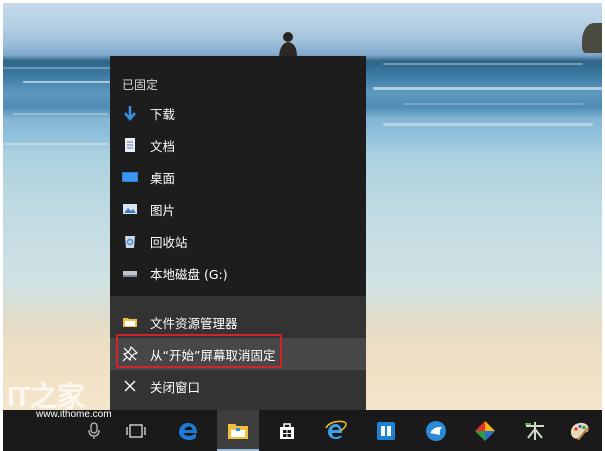 The width and height of the screenshot is (605, 451). I want to click on taskbar-file-explorer-button, so click(238, 430).